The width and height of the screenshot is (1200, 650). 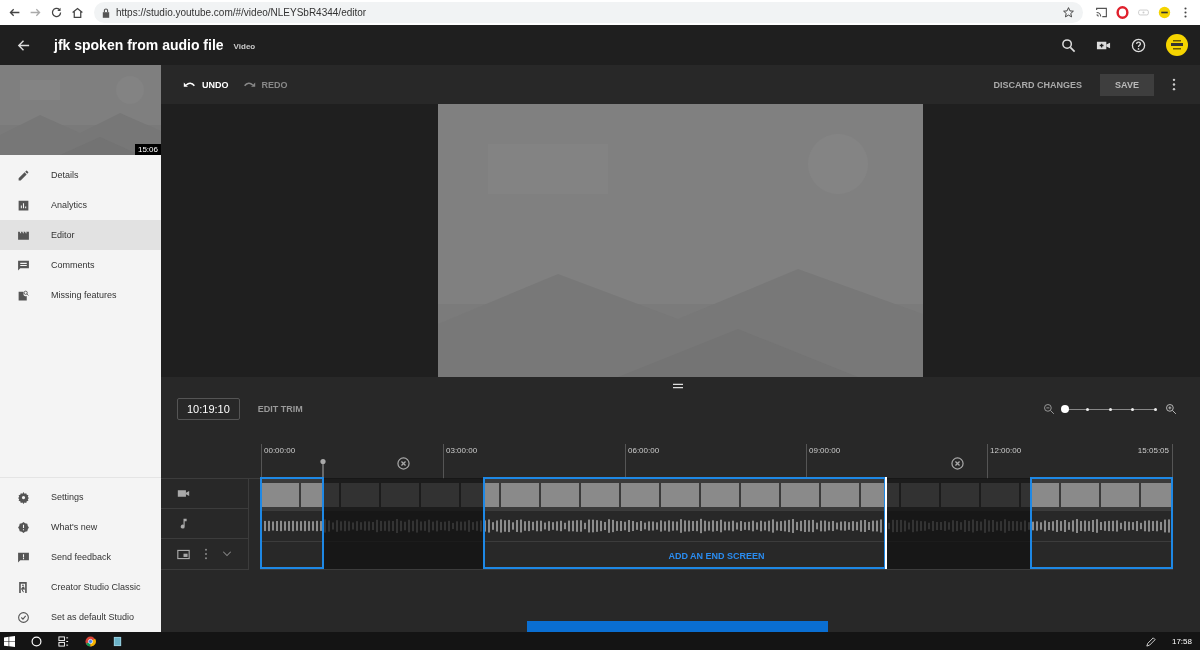 I want to click on undo-button: UNDO, so click(x=206, y=84).